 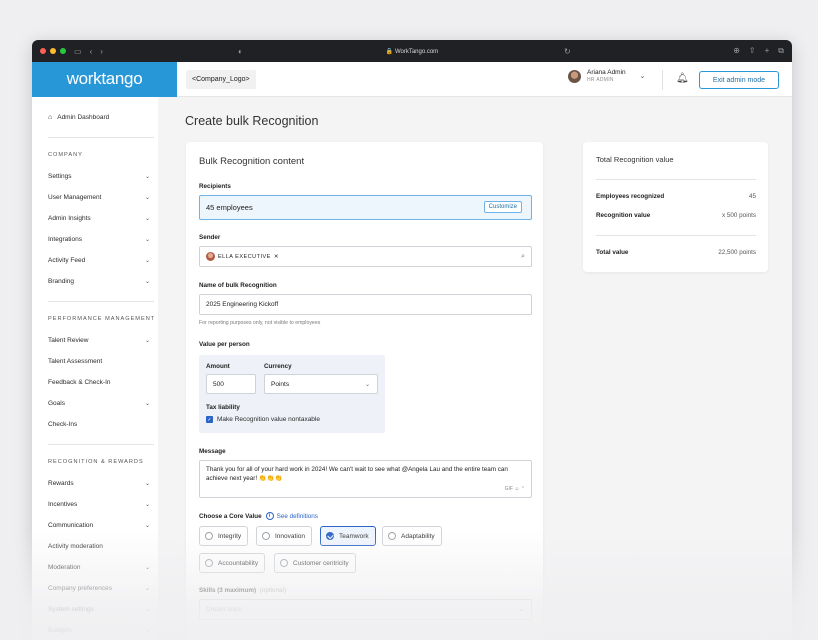 What do you see at coordinates (752, 51) in the screenshot?
I see `share-icon: ⇧` at bounding box center [752, 51].